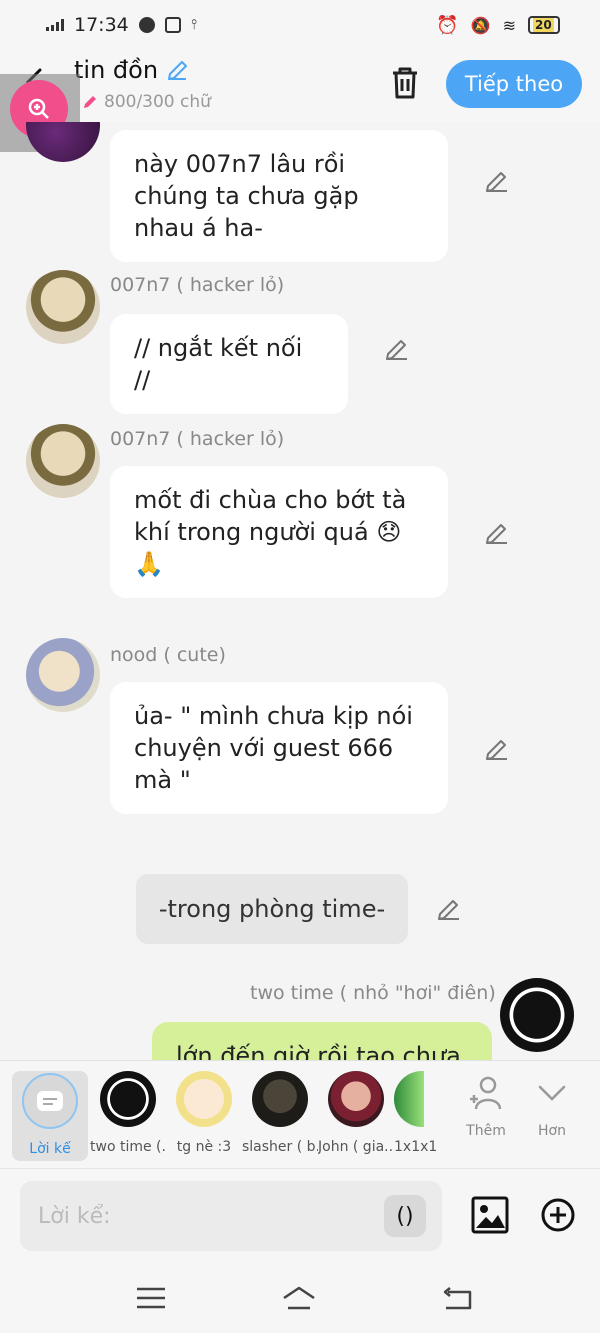 The width and height of the screenshot is (600, 1333). What do you see at coordinates (509, 25) in the screenshot?
I see `wifi-icon: ≋` at bounding box center [509, 25].